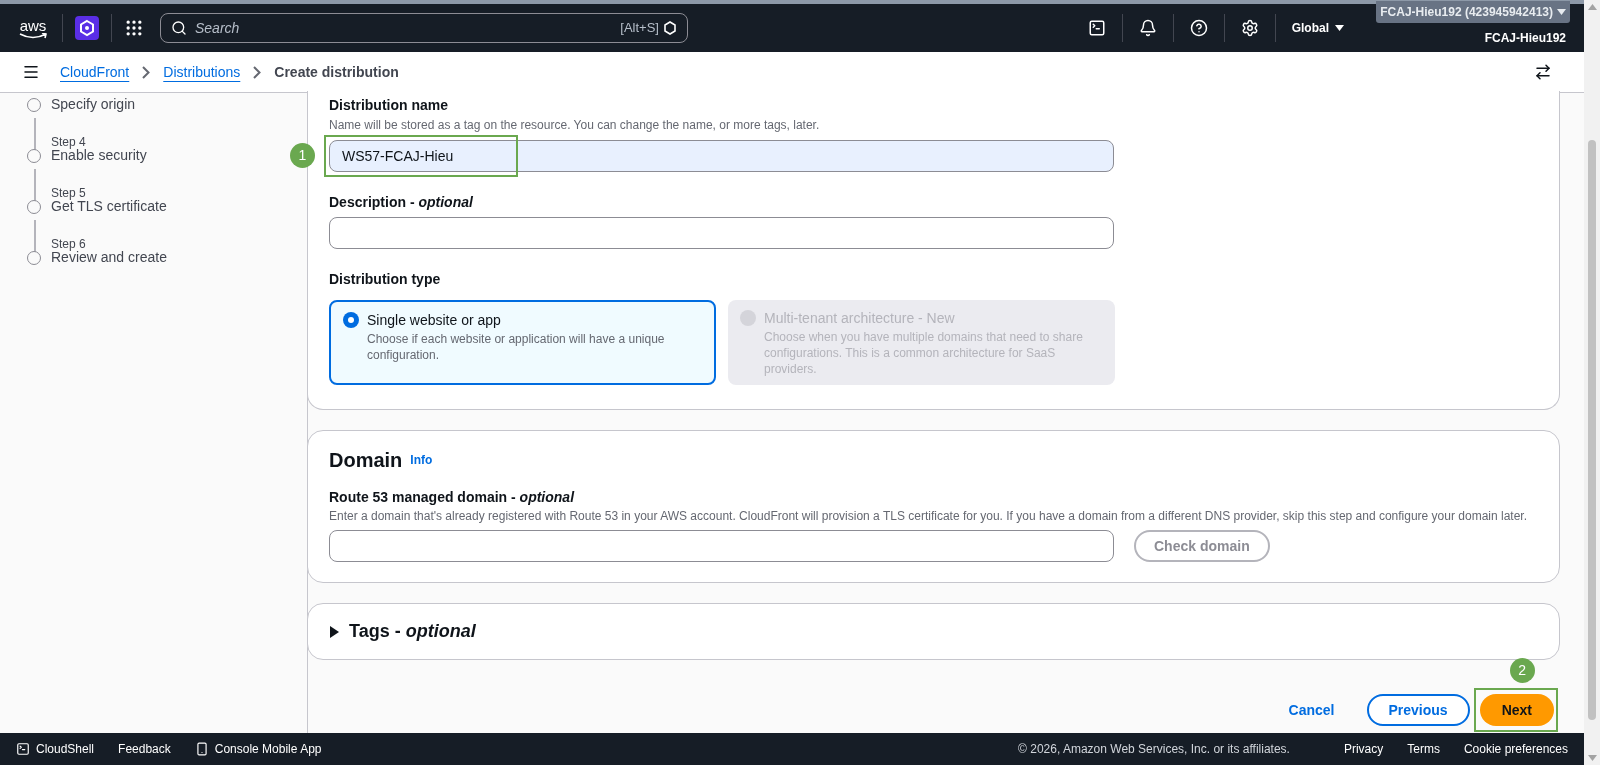 The image size is (1600, 765). Describe the element at coordinates (670, 28) in the screenshot. I see `hexagon-icon` at that location.